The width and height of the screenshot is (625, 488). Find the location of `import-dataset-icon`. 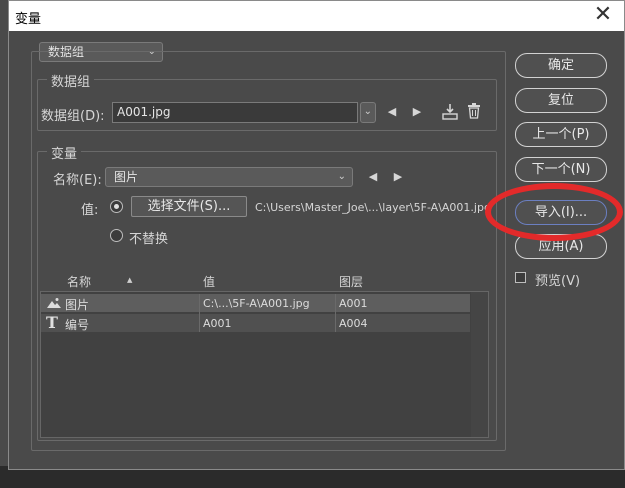

import-dataset-icon is located at coordinates (450, 112).